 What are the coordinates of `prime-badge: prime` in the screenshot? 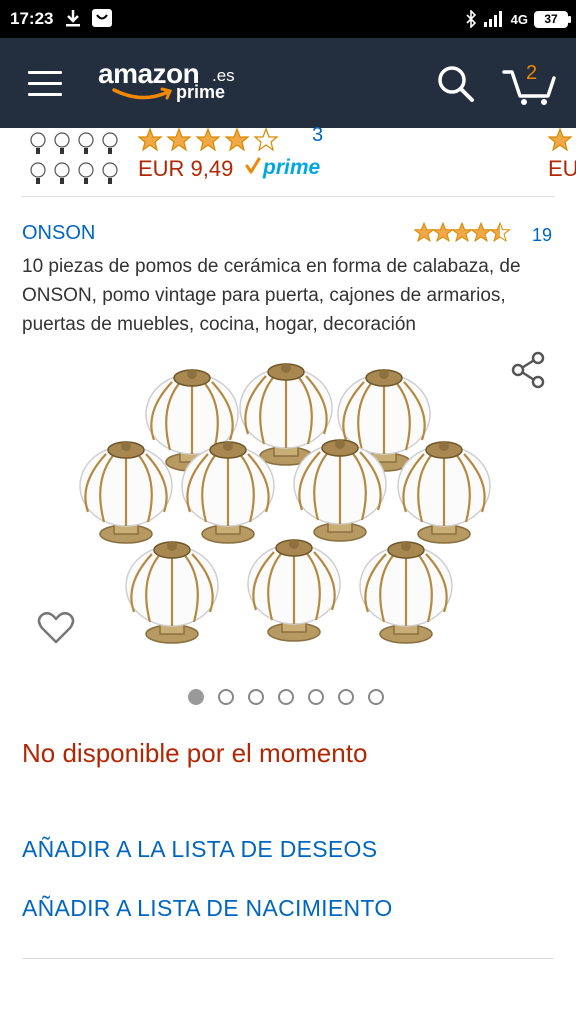 It's located at (283, 167).